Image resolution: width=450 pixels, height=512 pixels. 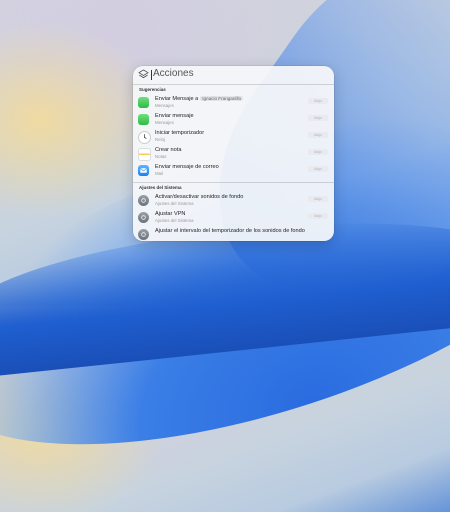 I want to click on search-input: Acciones, so click(x=173, y=73).